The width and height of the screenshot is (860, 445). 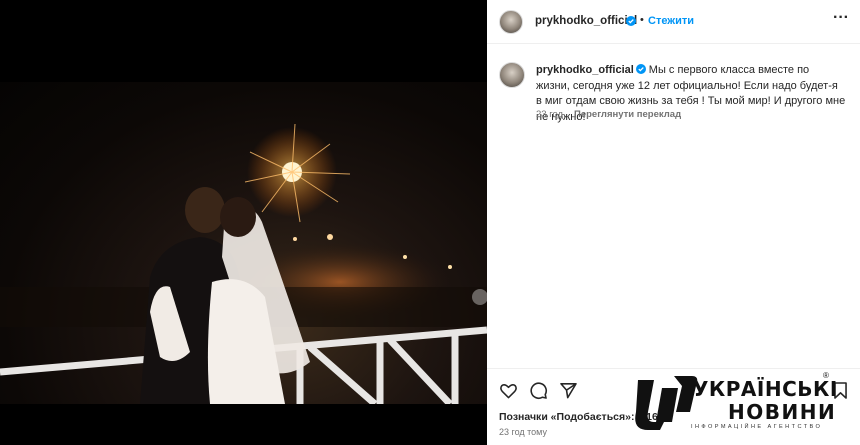 I want to click on post-header: prykhodko_official • Стежити ···, so click(x=673, y=22).